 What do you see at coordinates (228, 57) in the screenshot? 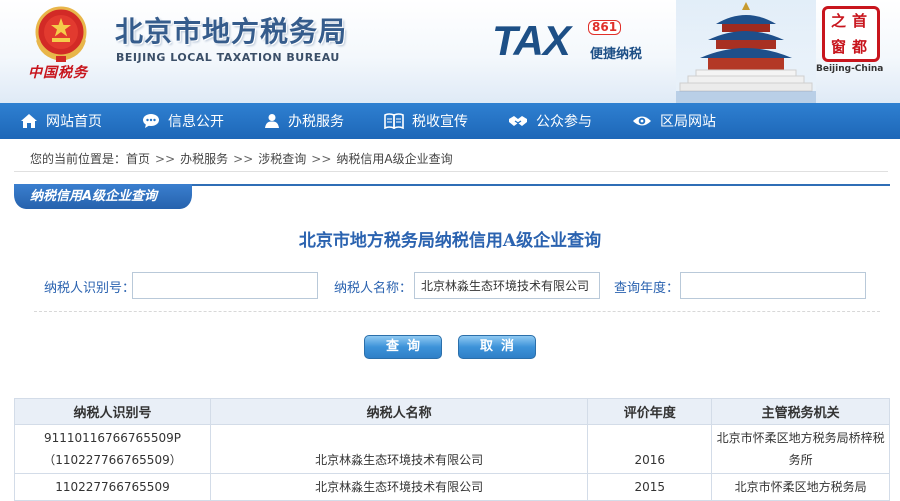
I see `site-subtitle: BEIJING LOCAL TAXATION BUREAU` at bounding box center [228, 57].